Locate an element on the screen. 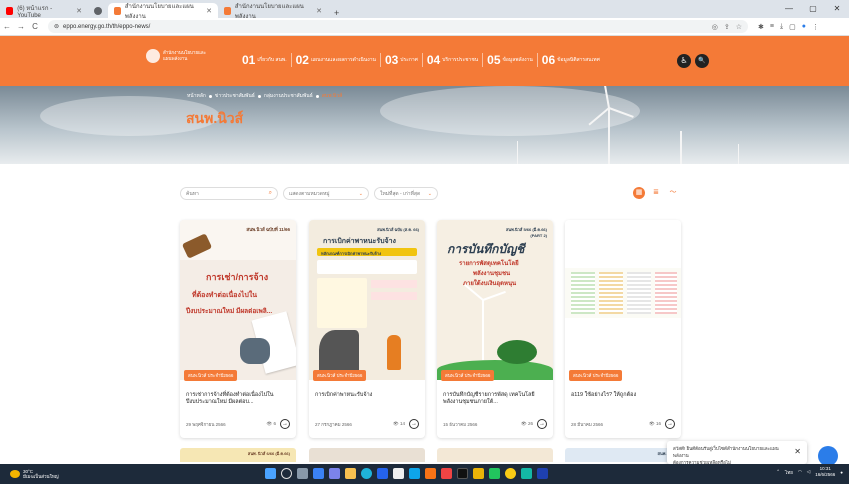  browser-tab-youtube: (6) หน้าแรก - YouTube ✕ is located at coordinates (44, 11).